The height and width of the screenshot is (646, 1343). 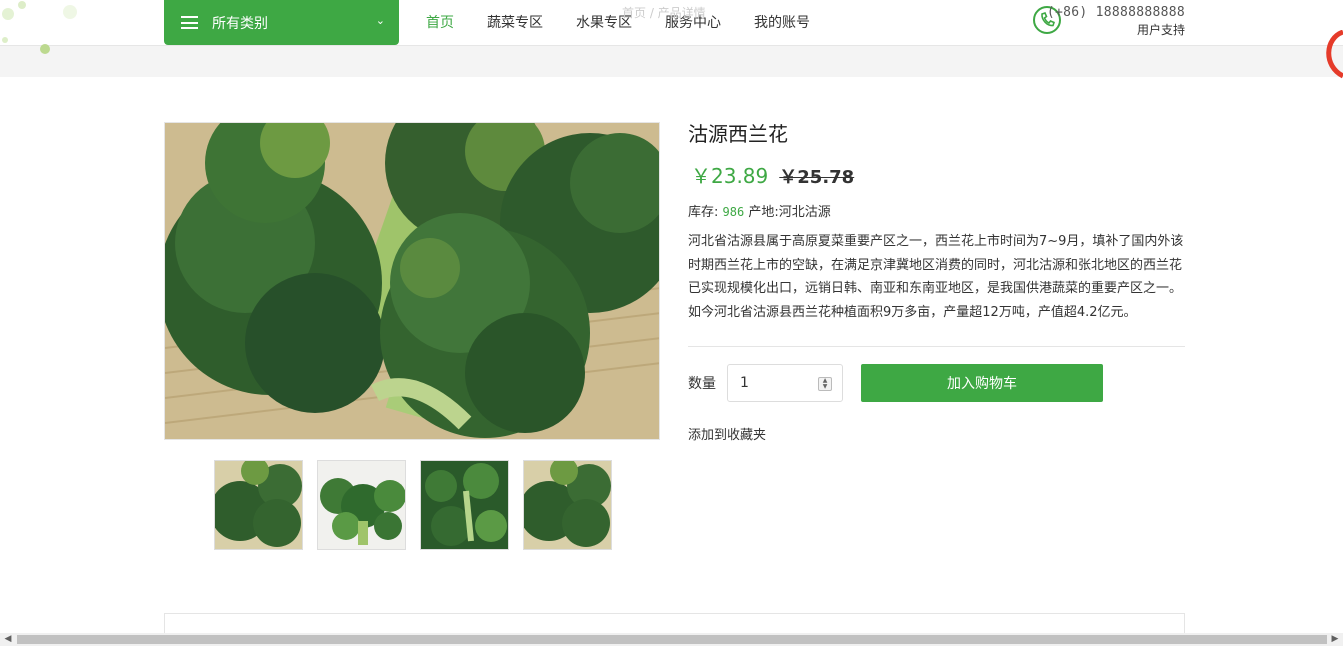 I want to click on divider, so click(x=936, y=346).